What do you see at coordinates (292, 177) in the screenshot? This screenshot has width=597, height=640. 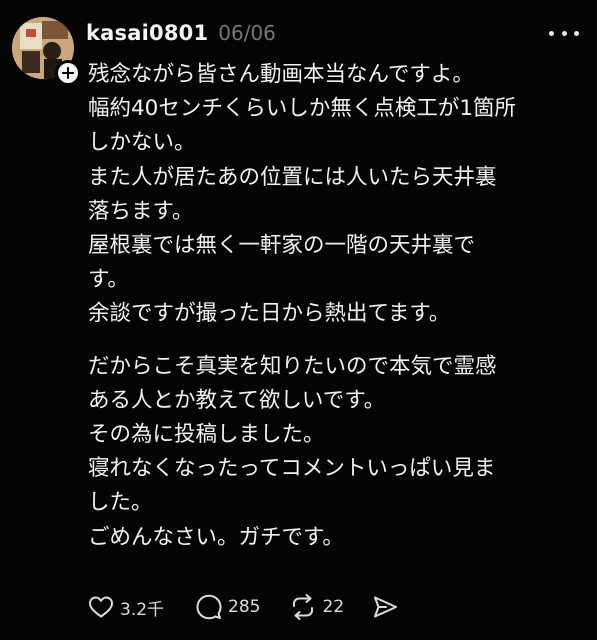 I see `post-line: また人が居たあの位置には人いたら天井裏` at bounding box center [292, 177].